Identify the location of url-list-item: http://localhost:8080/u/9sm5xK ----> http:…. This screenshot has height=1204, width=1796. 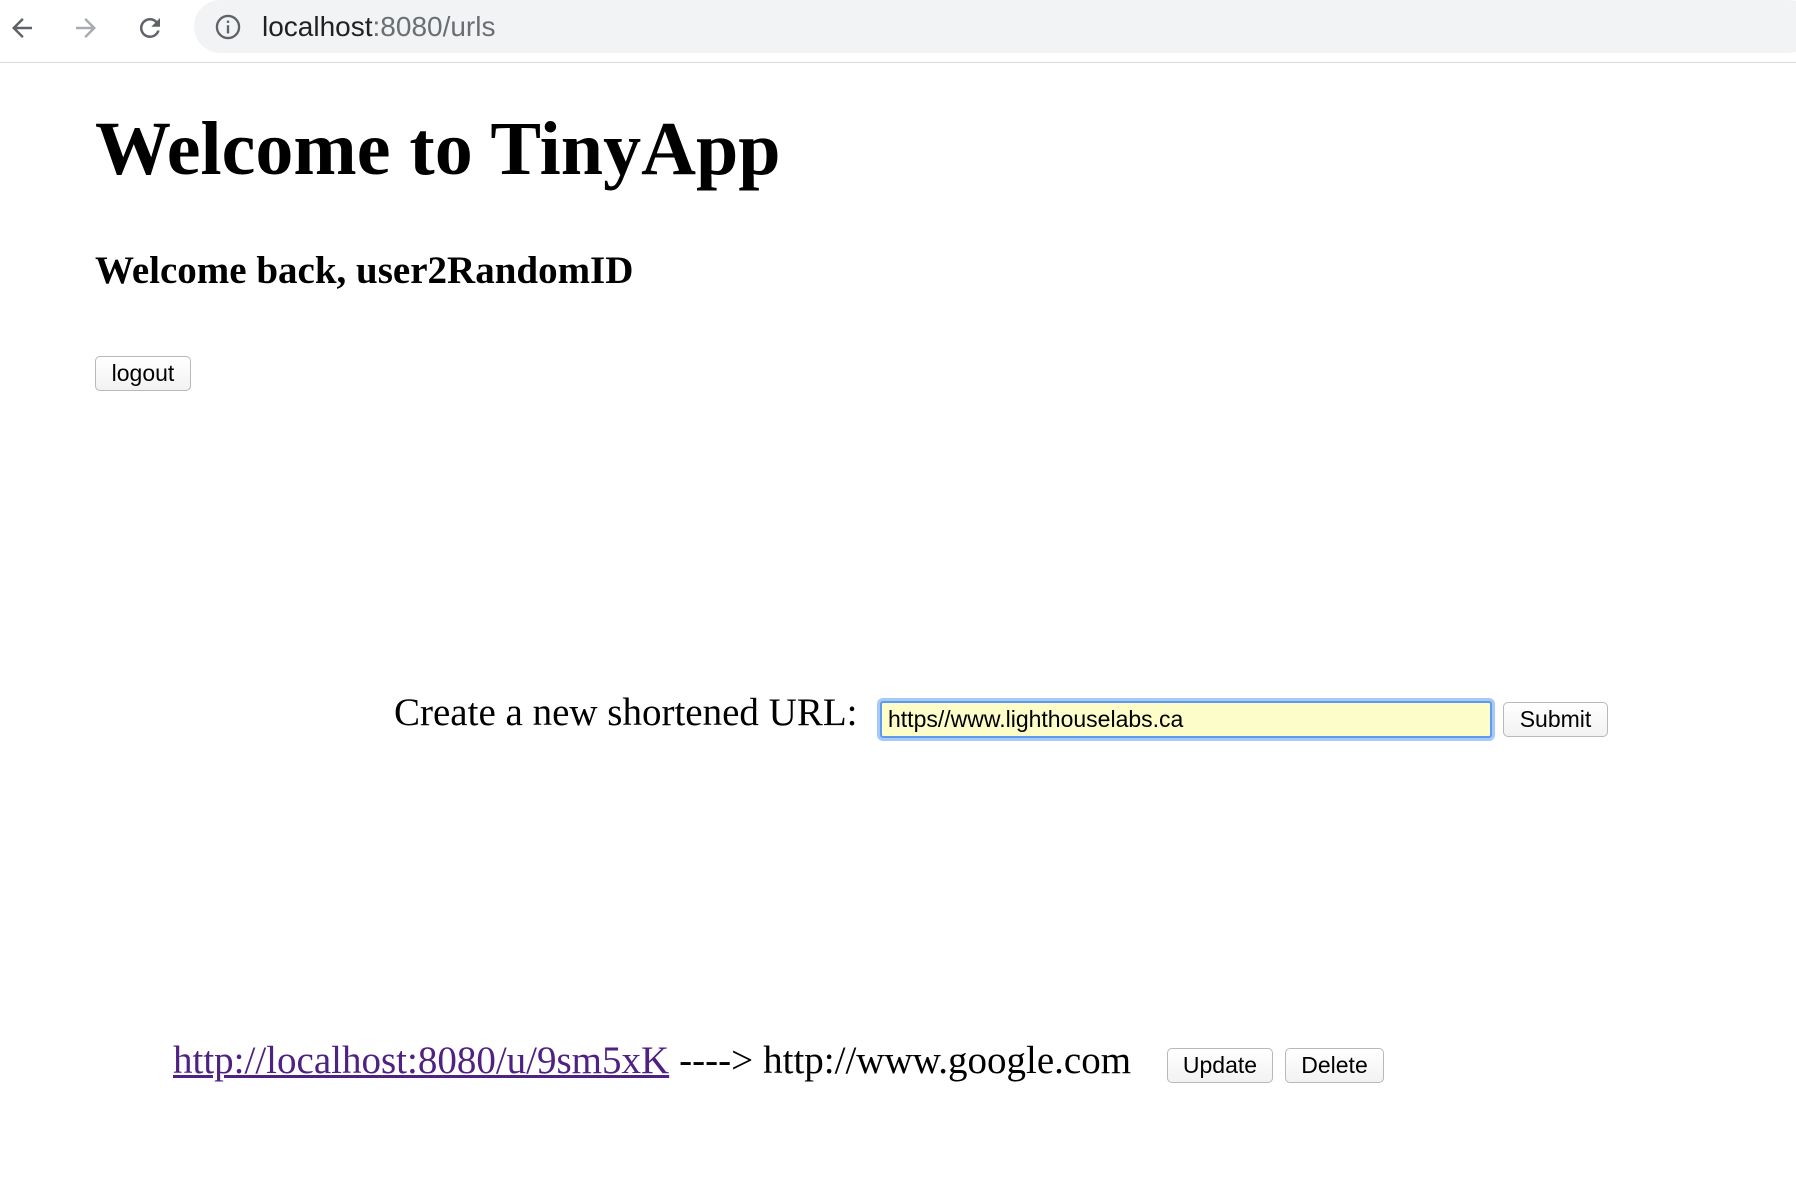
(652, 1061).